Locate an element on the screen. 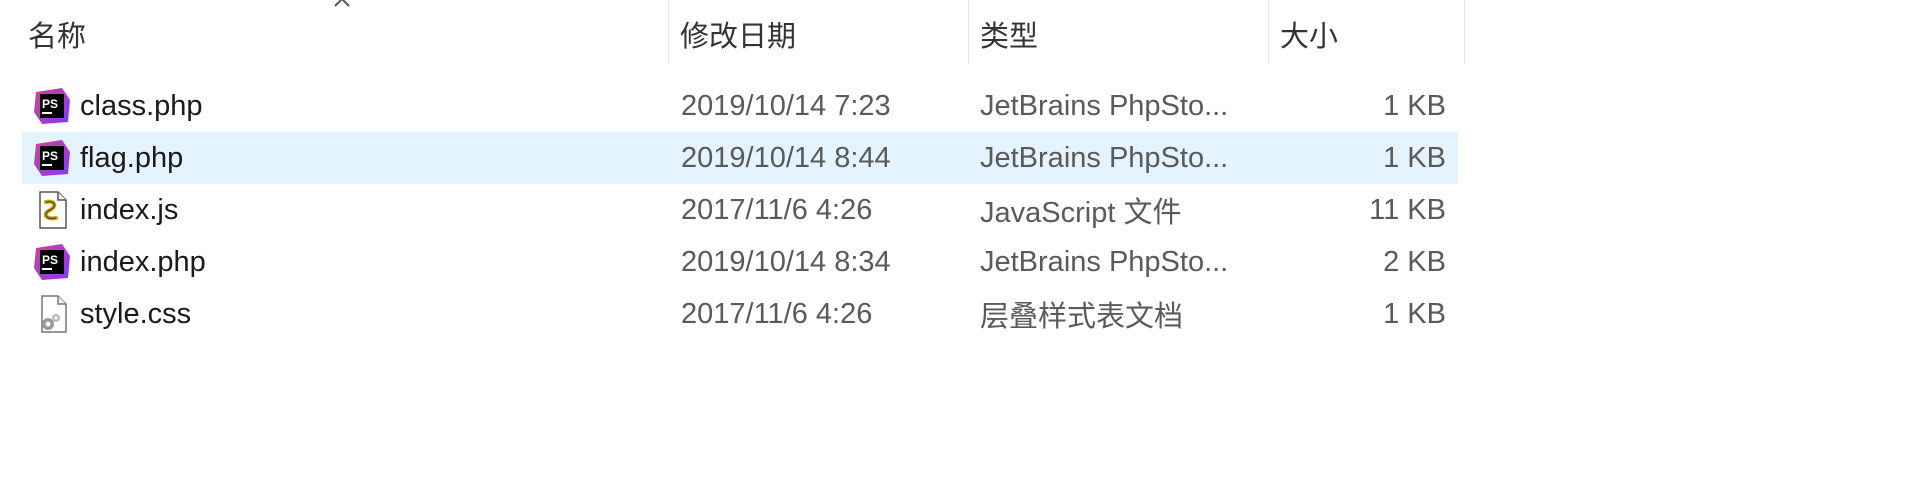  file-modified-date: 2019/10/14 7:23 is located at coordinates (786, 105).